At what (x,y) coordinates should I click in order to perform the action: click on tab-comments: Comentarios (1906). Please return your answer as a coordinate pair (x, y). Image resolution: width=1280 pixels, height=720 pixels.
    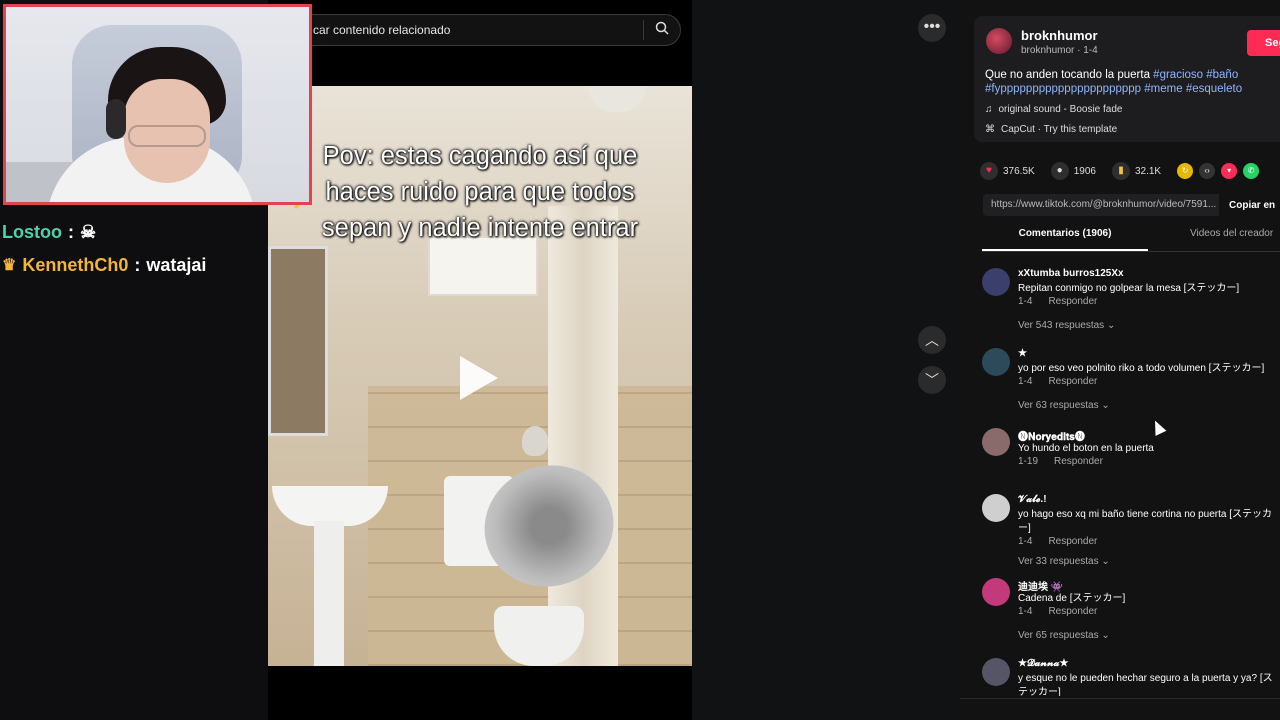
    Looking at the image, I should click on (1065, 239).